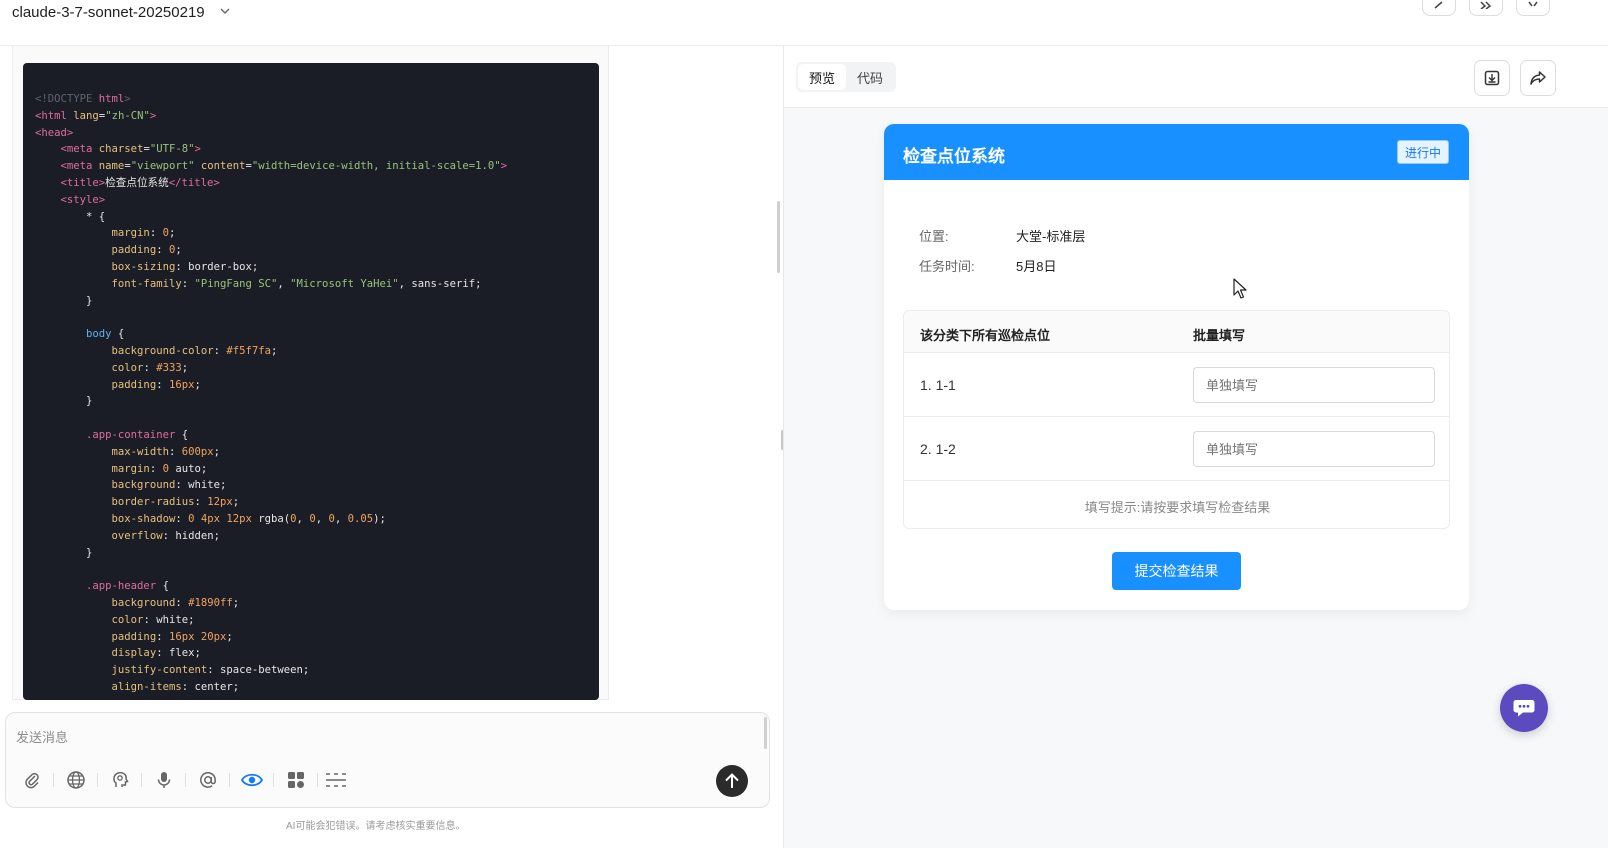 This screenshot has width=1608, height=848. I want to click on download-button, so click(1492, 78).